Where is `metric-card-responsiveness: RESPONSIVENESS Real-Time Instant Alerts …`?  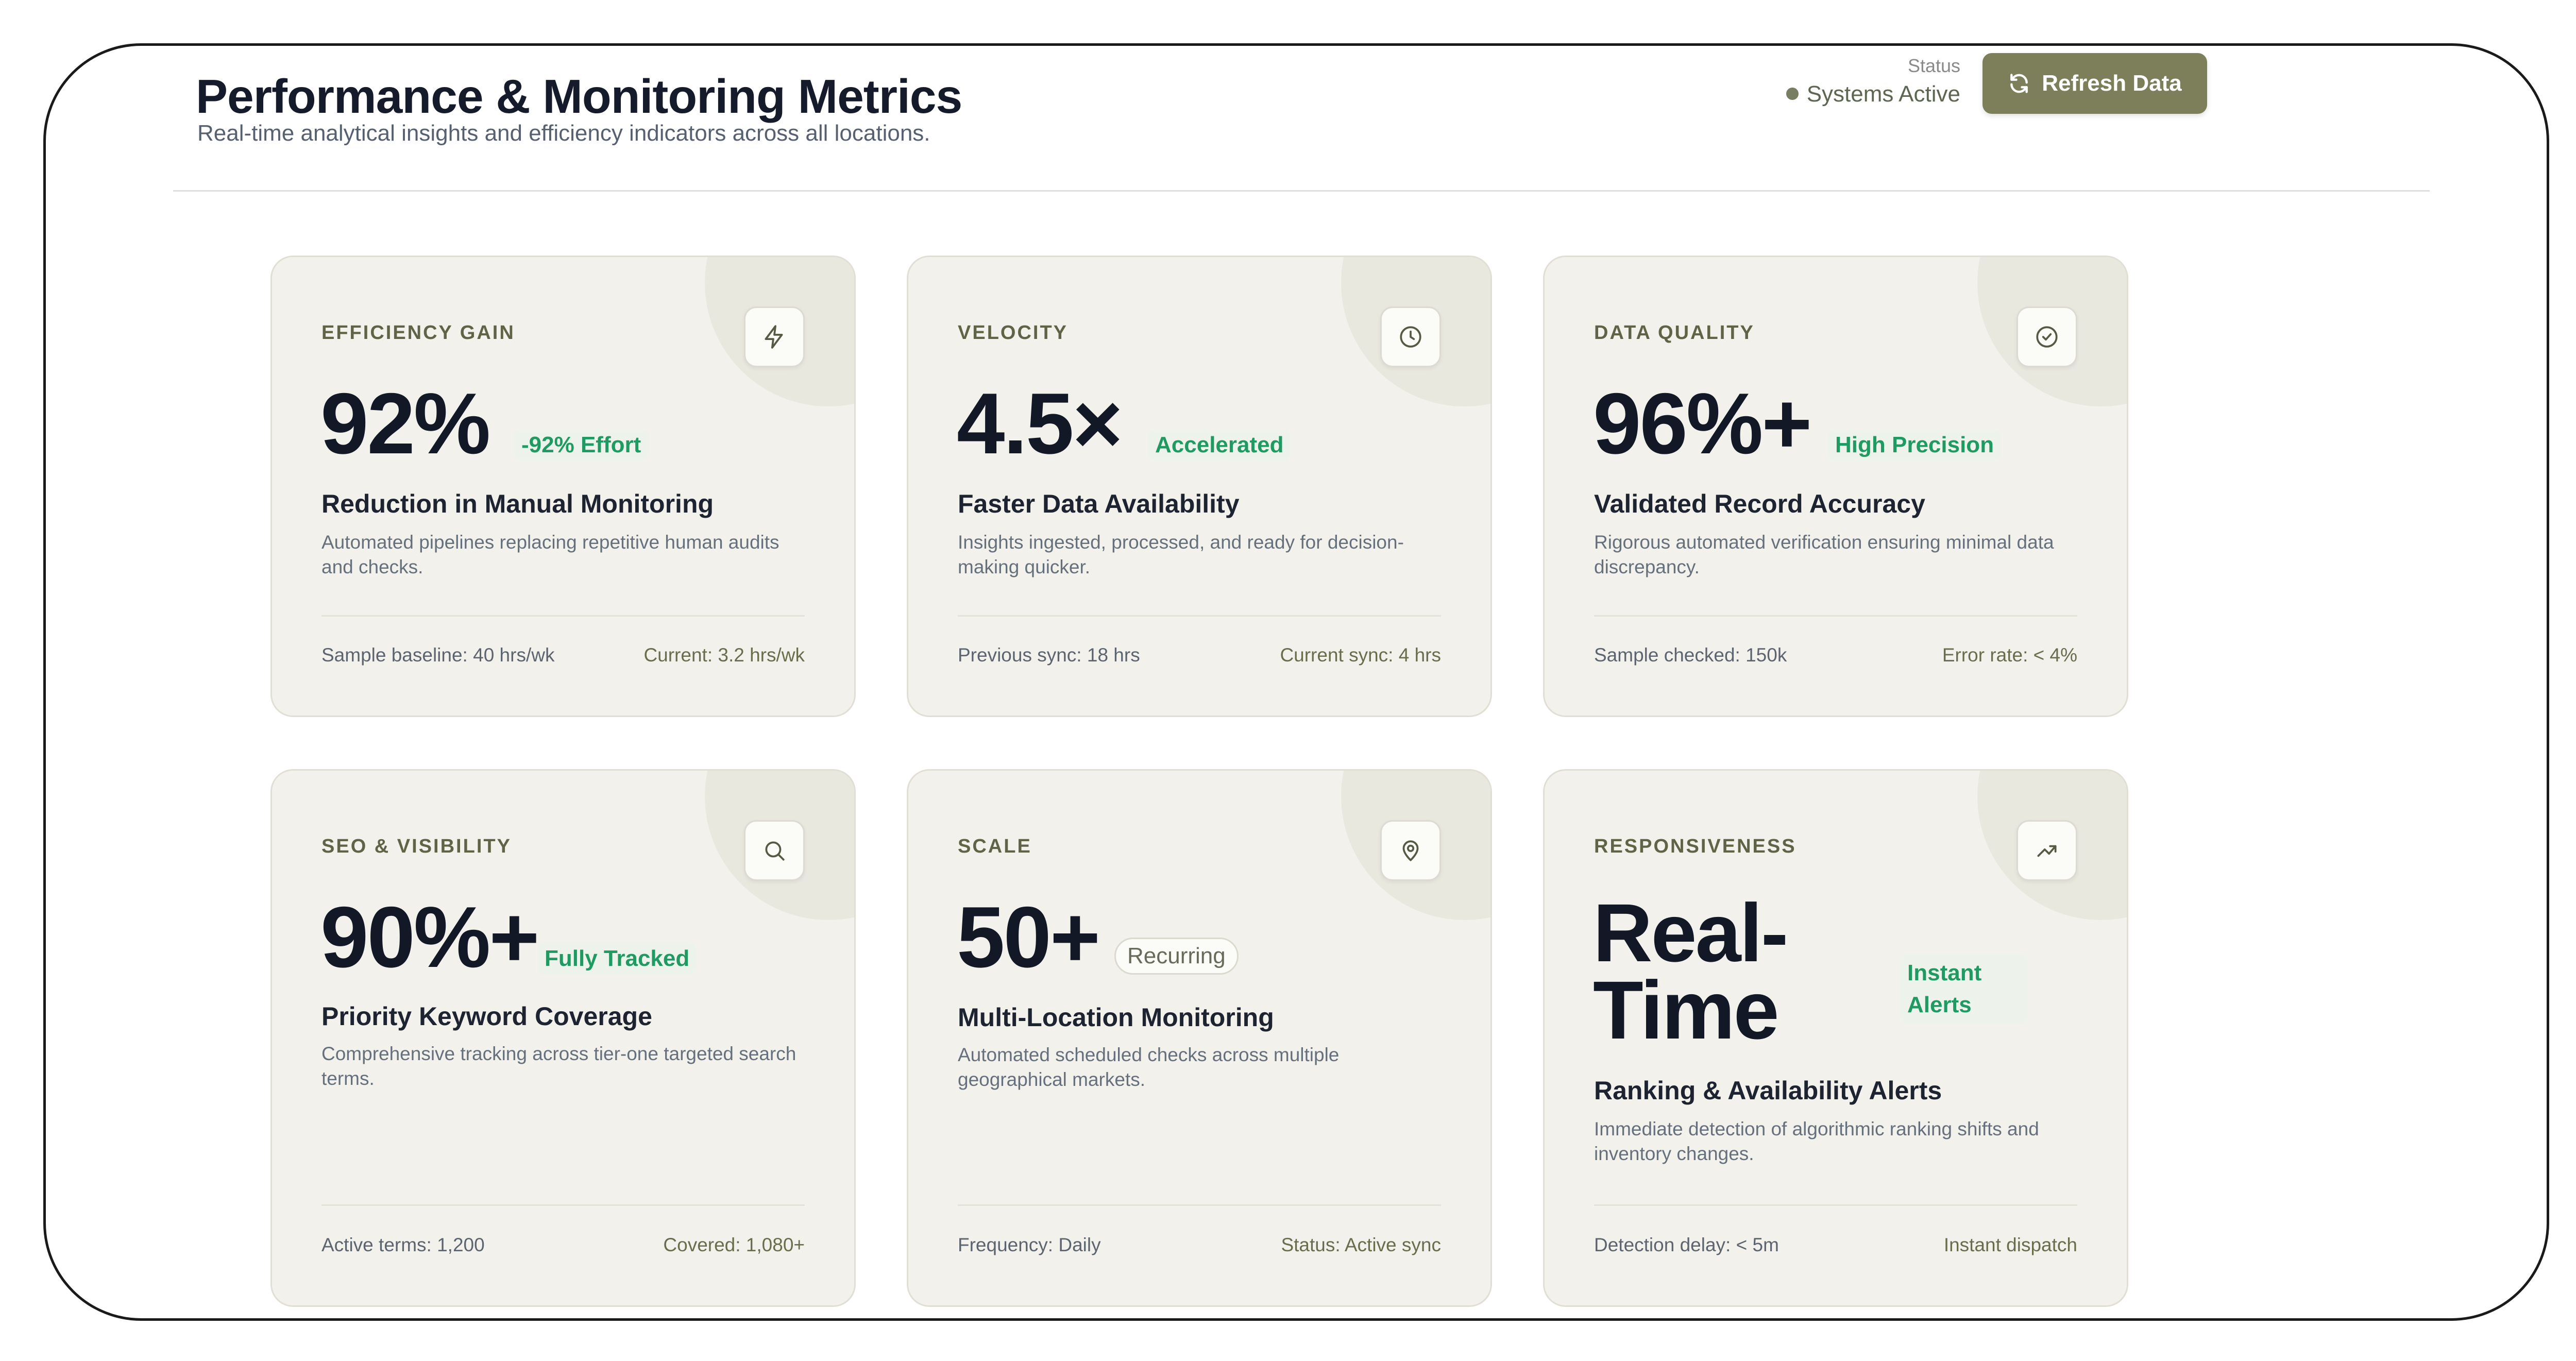 metric-card-responsiveness: RESPONSIVENESS Real-Time Instant Alerts … is located at coordinates (1835, 1038).